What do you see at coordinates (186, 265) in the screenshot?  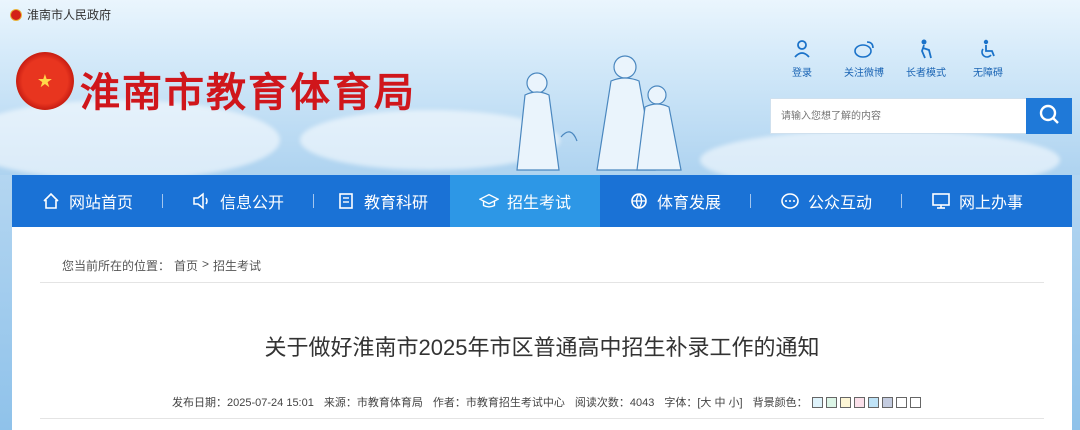 I see `breadcrumb-home-link: 首页` at bounding box center [186, 265].